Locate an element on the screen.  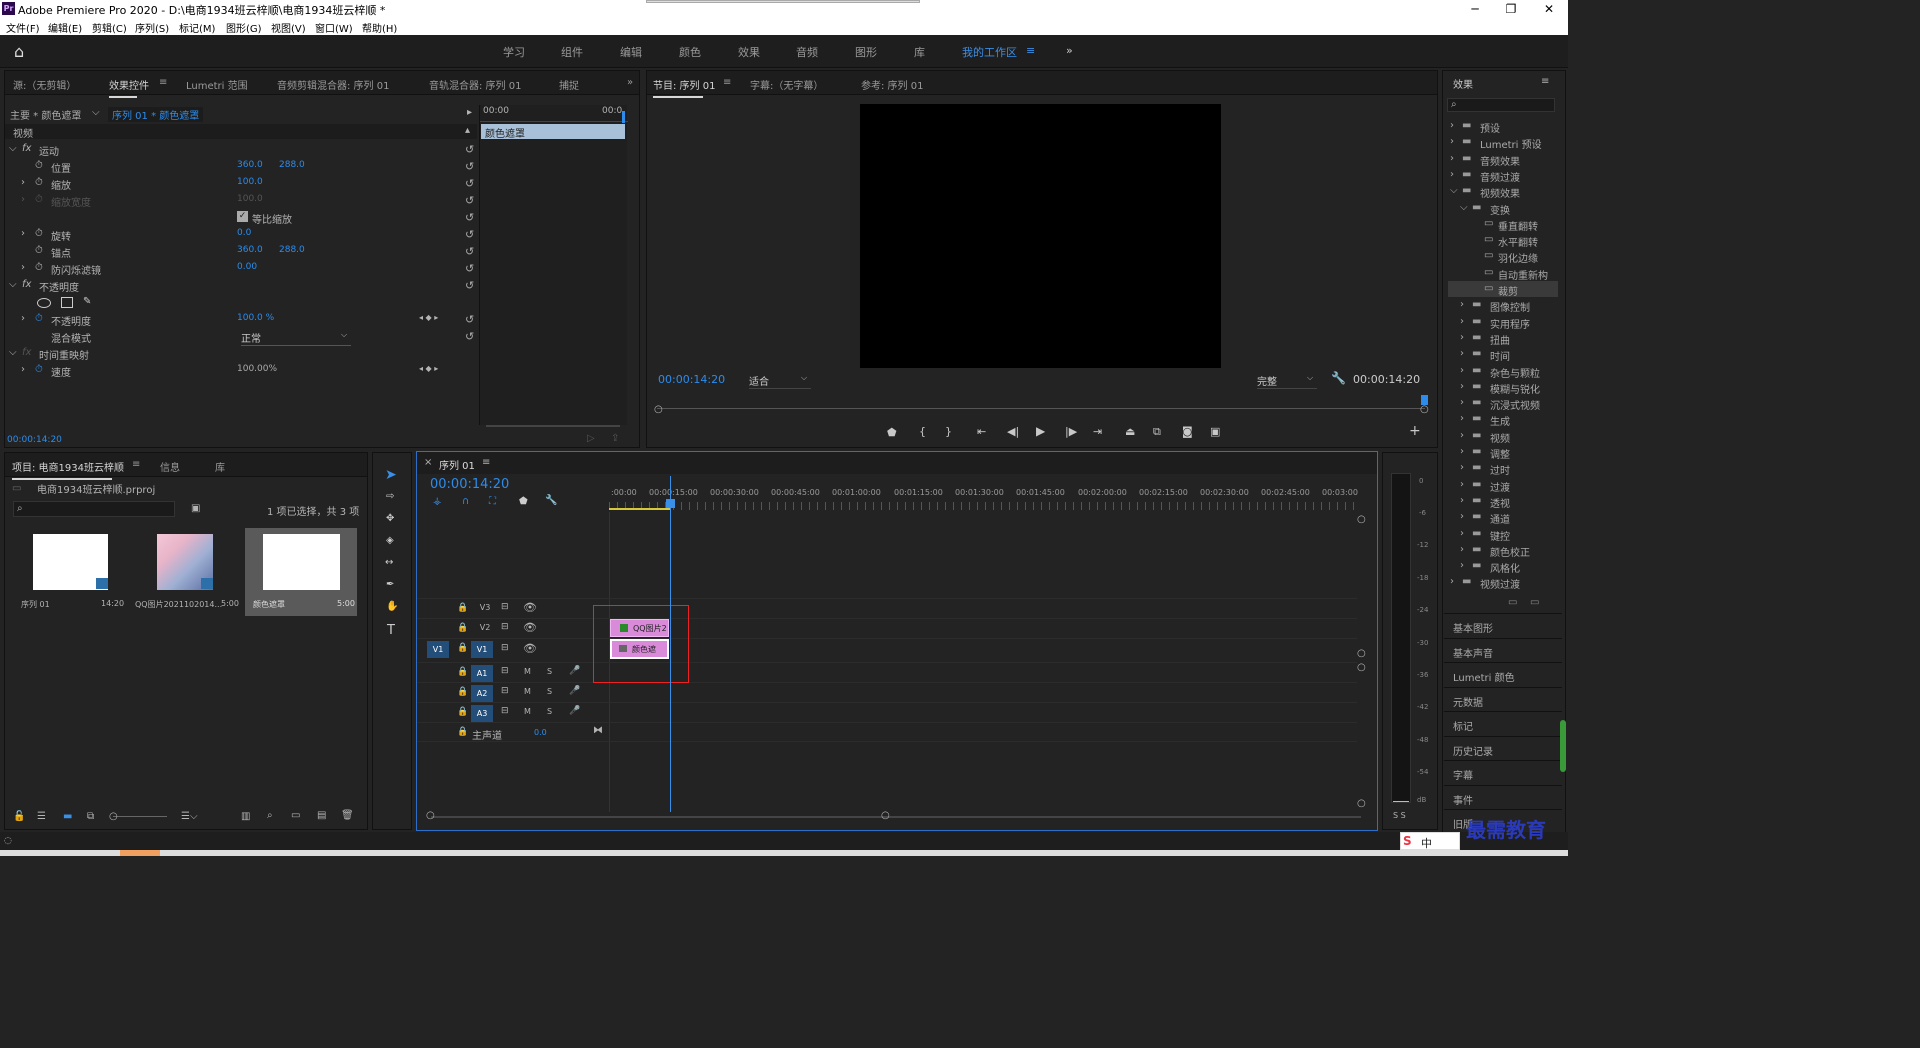
tab-sequence: 序列 01 is located at coordinates (457, 464).